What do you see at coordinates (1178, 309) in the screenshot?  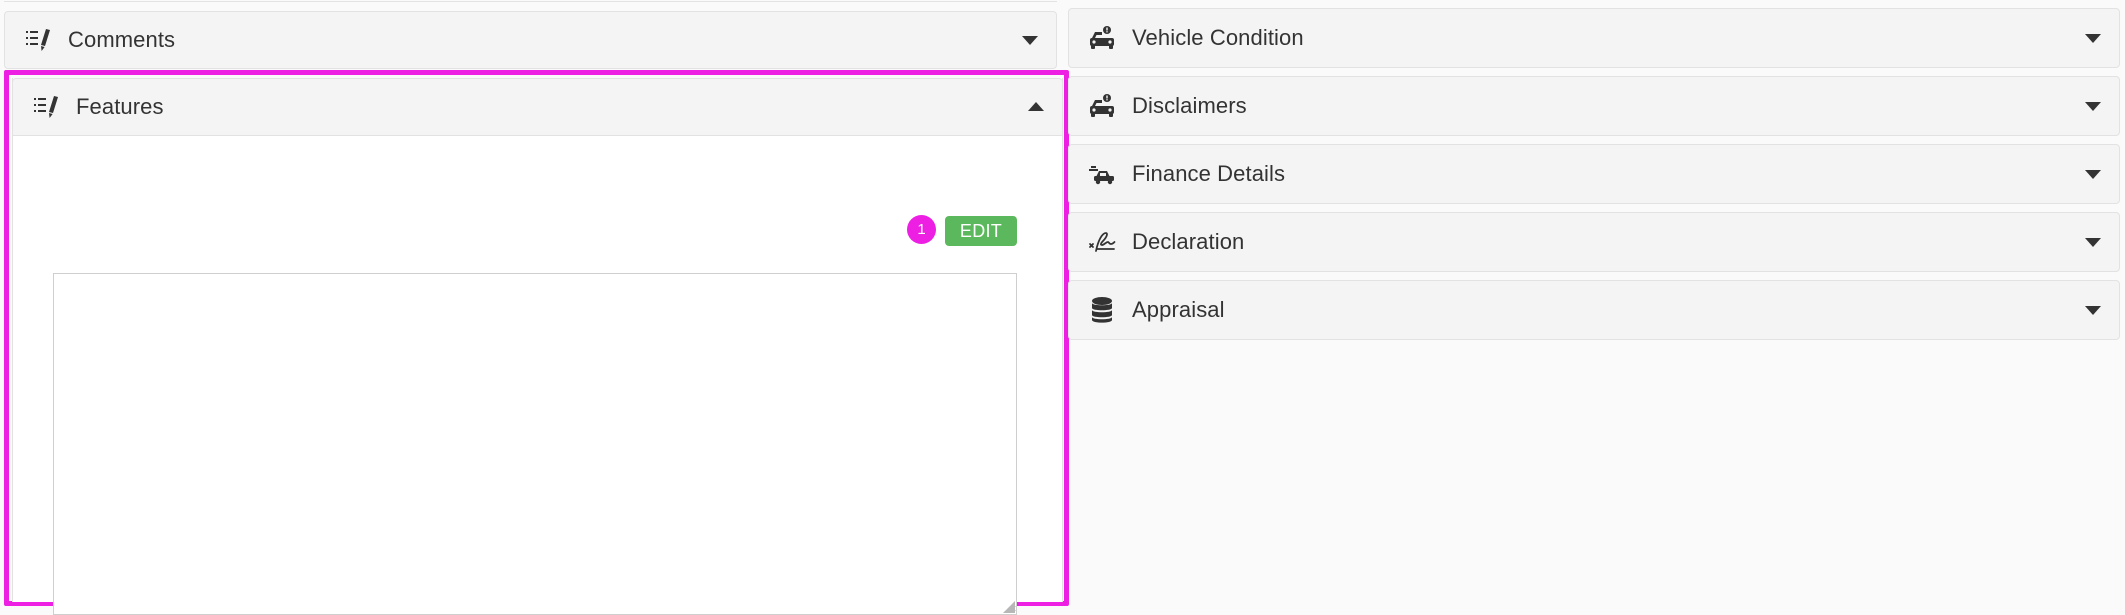 I see `appraisal-label: Appraisal` at bounding box center [1178, 309].